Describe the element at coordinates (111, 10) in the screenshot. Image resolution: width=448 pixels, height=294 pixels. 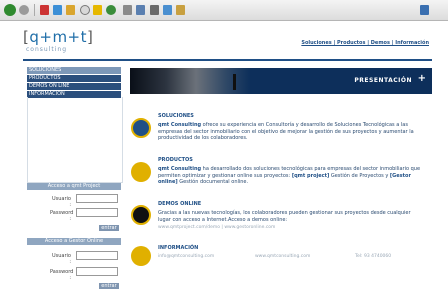
I see `history-icon` at that location.